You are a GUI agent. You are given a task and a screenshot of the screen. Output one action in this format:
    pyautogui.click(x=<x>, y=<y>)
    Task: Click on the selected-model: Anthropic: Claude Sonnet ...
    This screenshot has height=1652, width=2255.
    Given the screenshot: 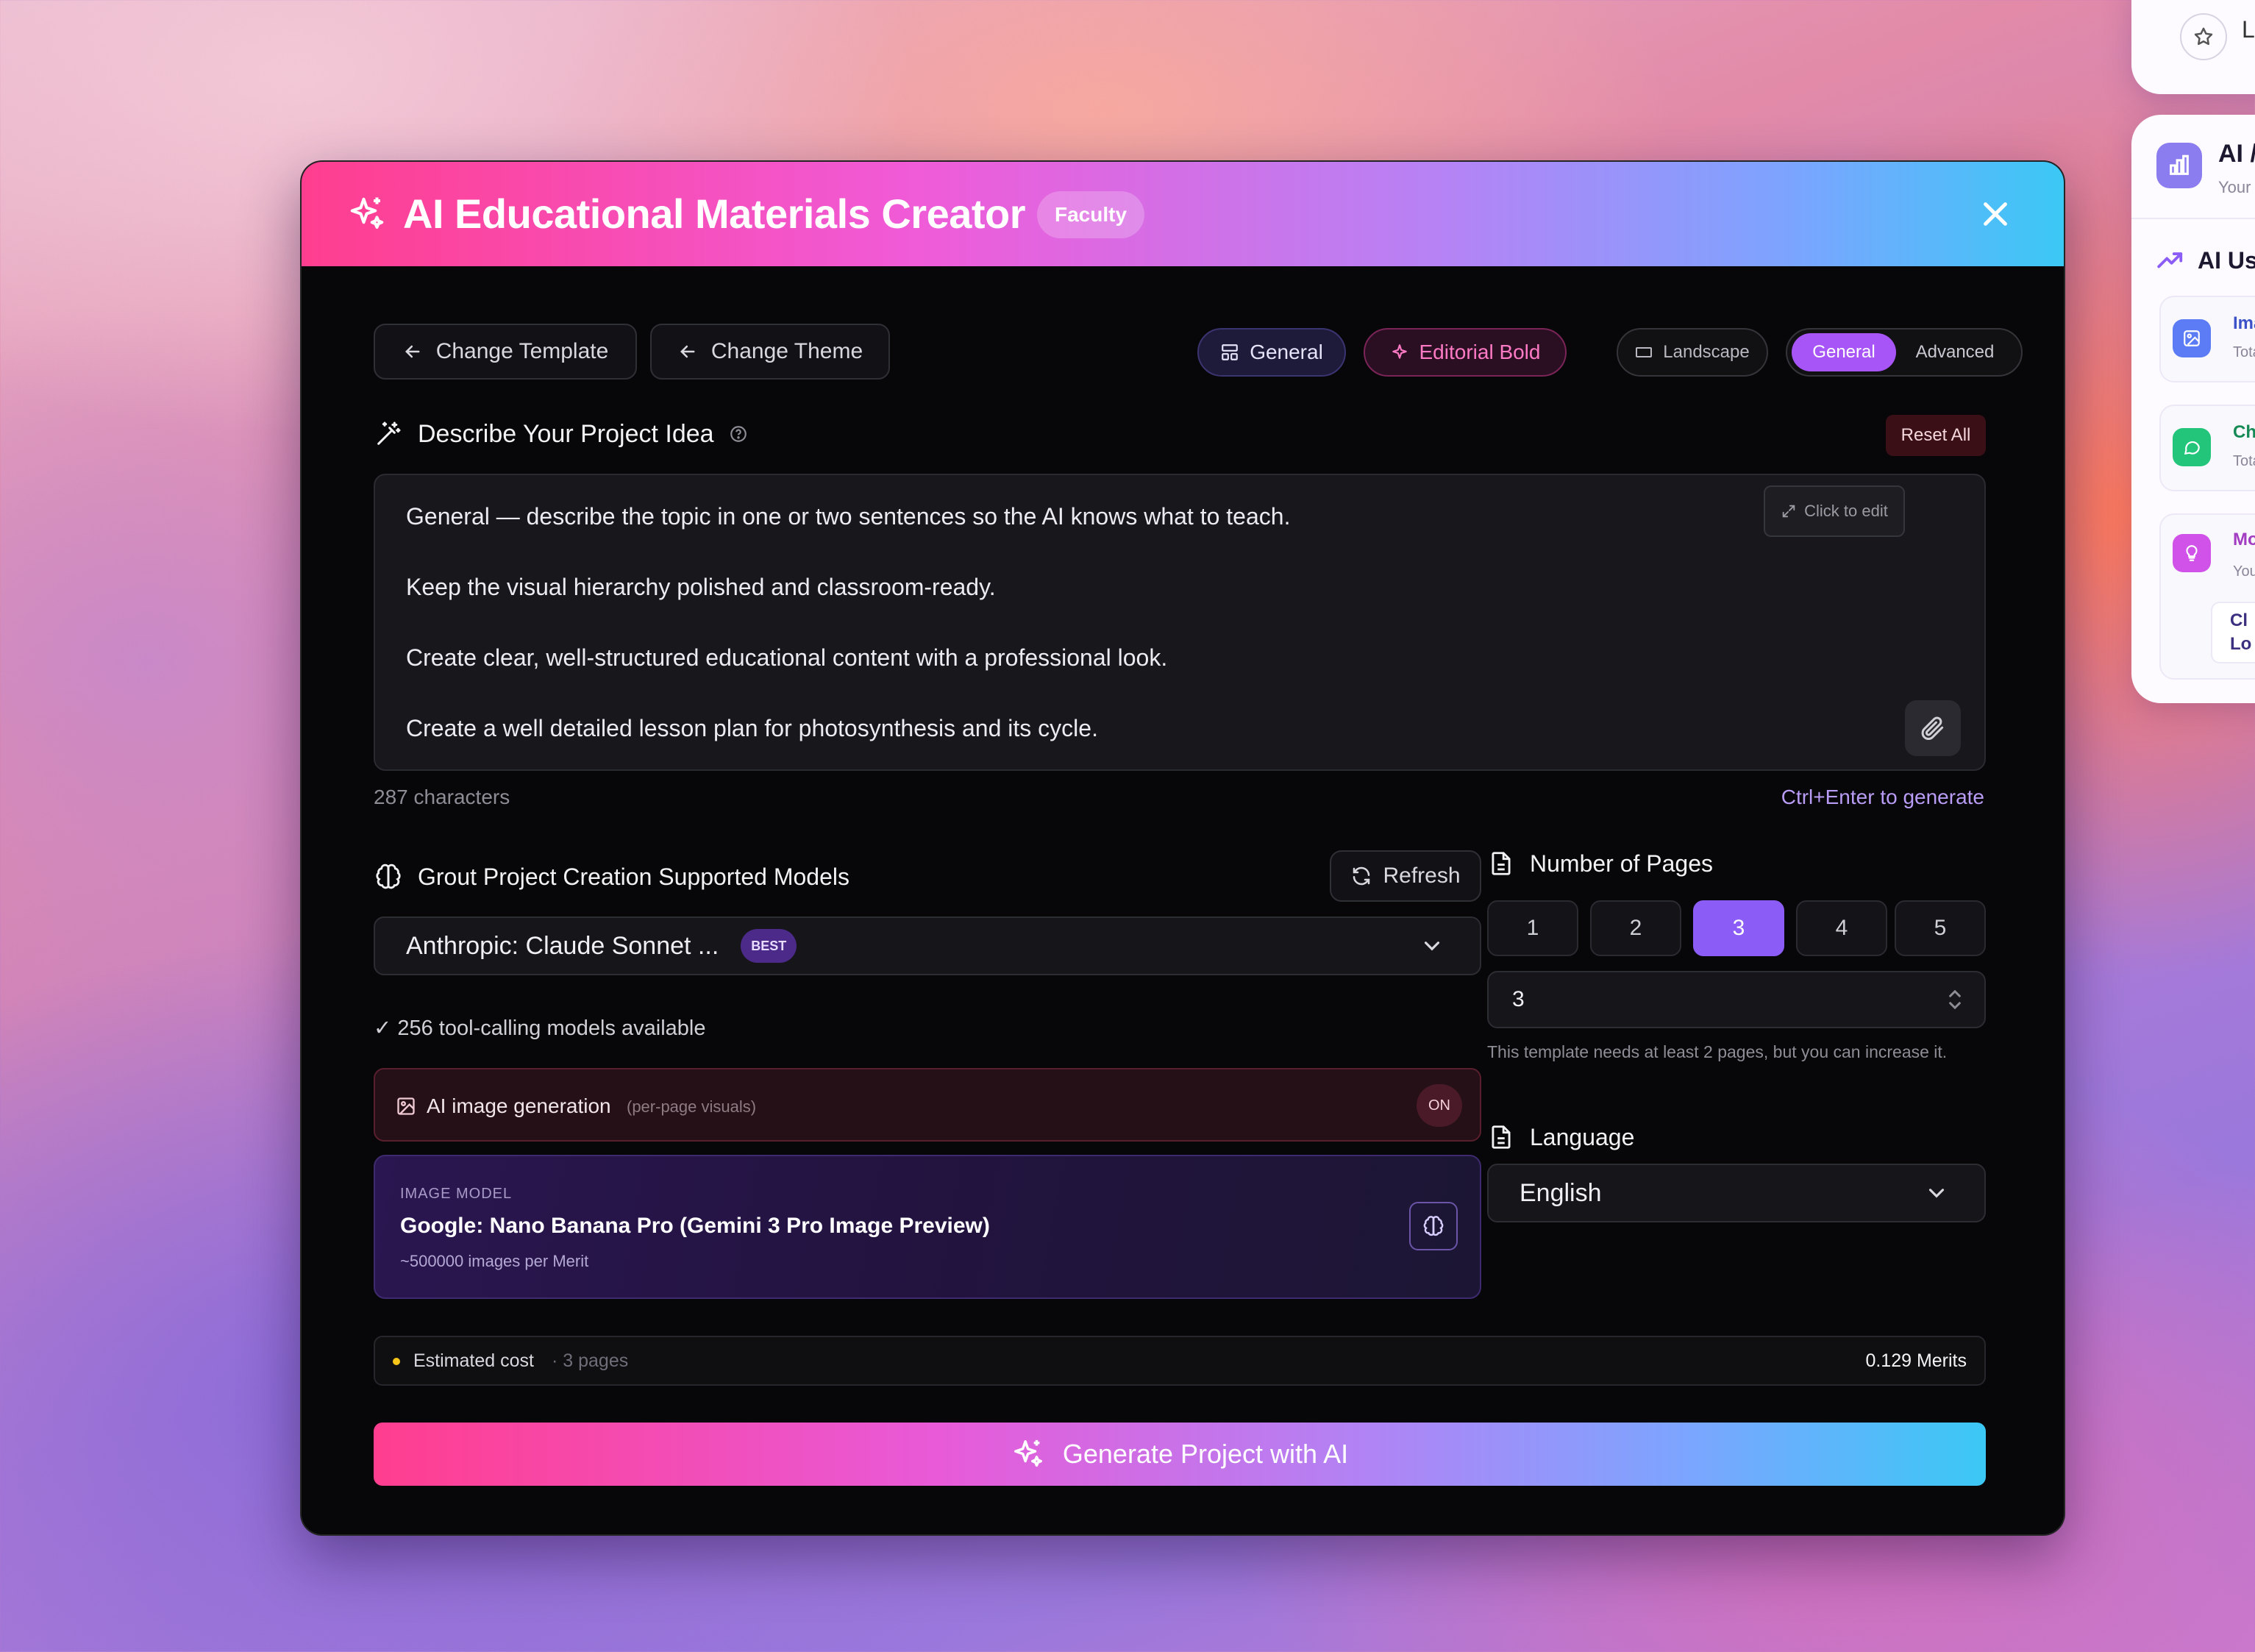 What is the action you would take?
    pyautogui.click(x=562, y=946)
    